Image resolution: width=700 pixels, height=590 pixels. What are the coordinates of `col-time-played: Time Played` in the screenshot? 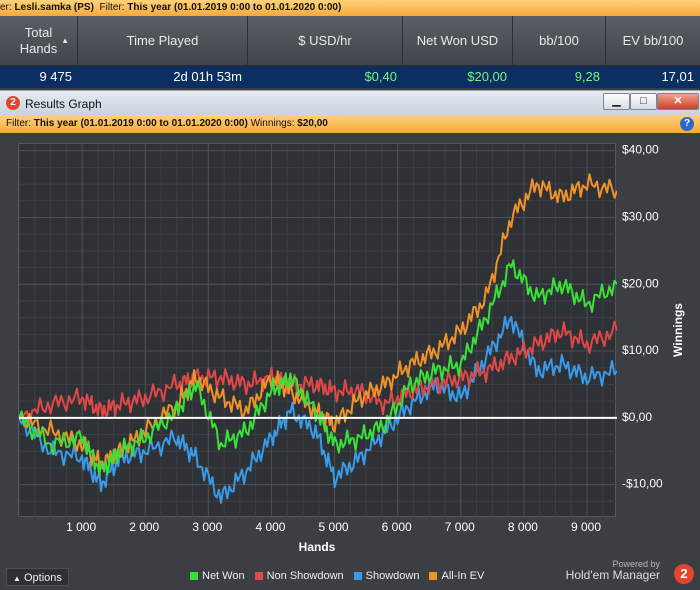 It's located at (163, 40).